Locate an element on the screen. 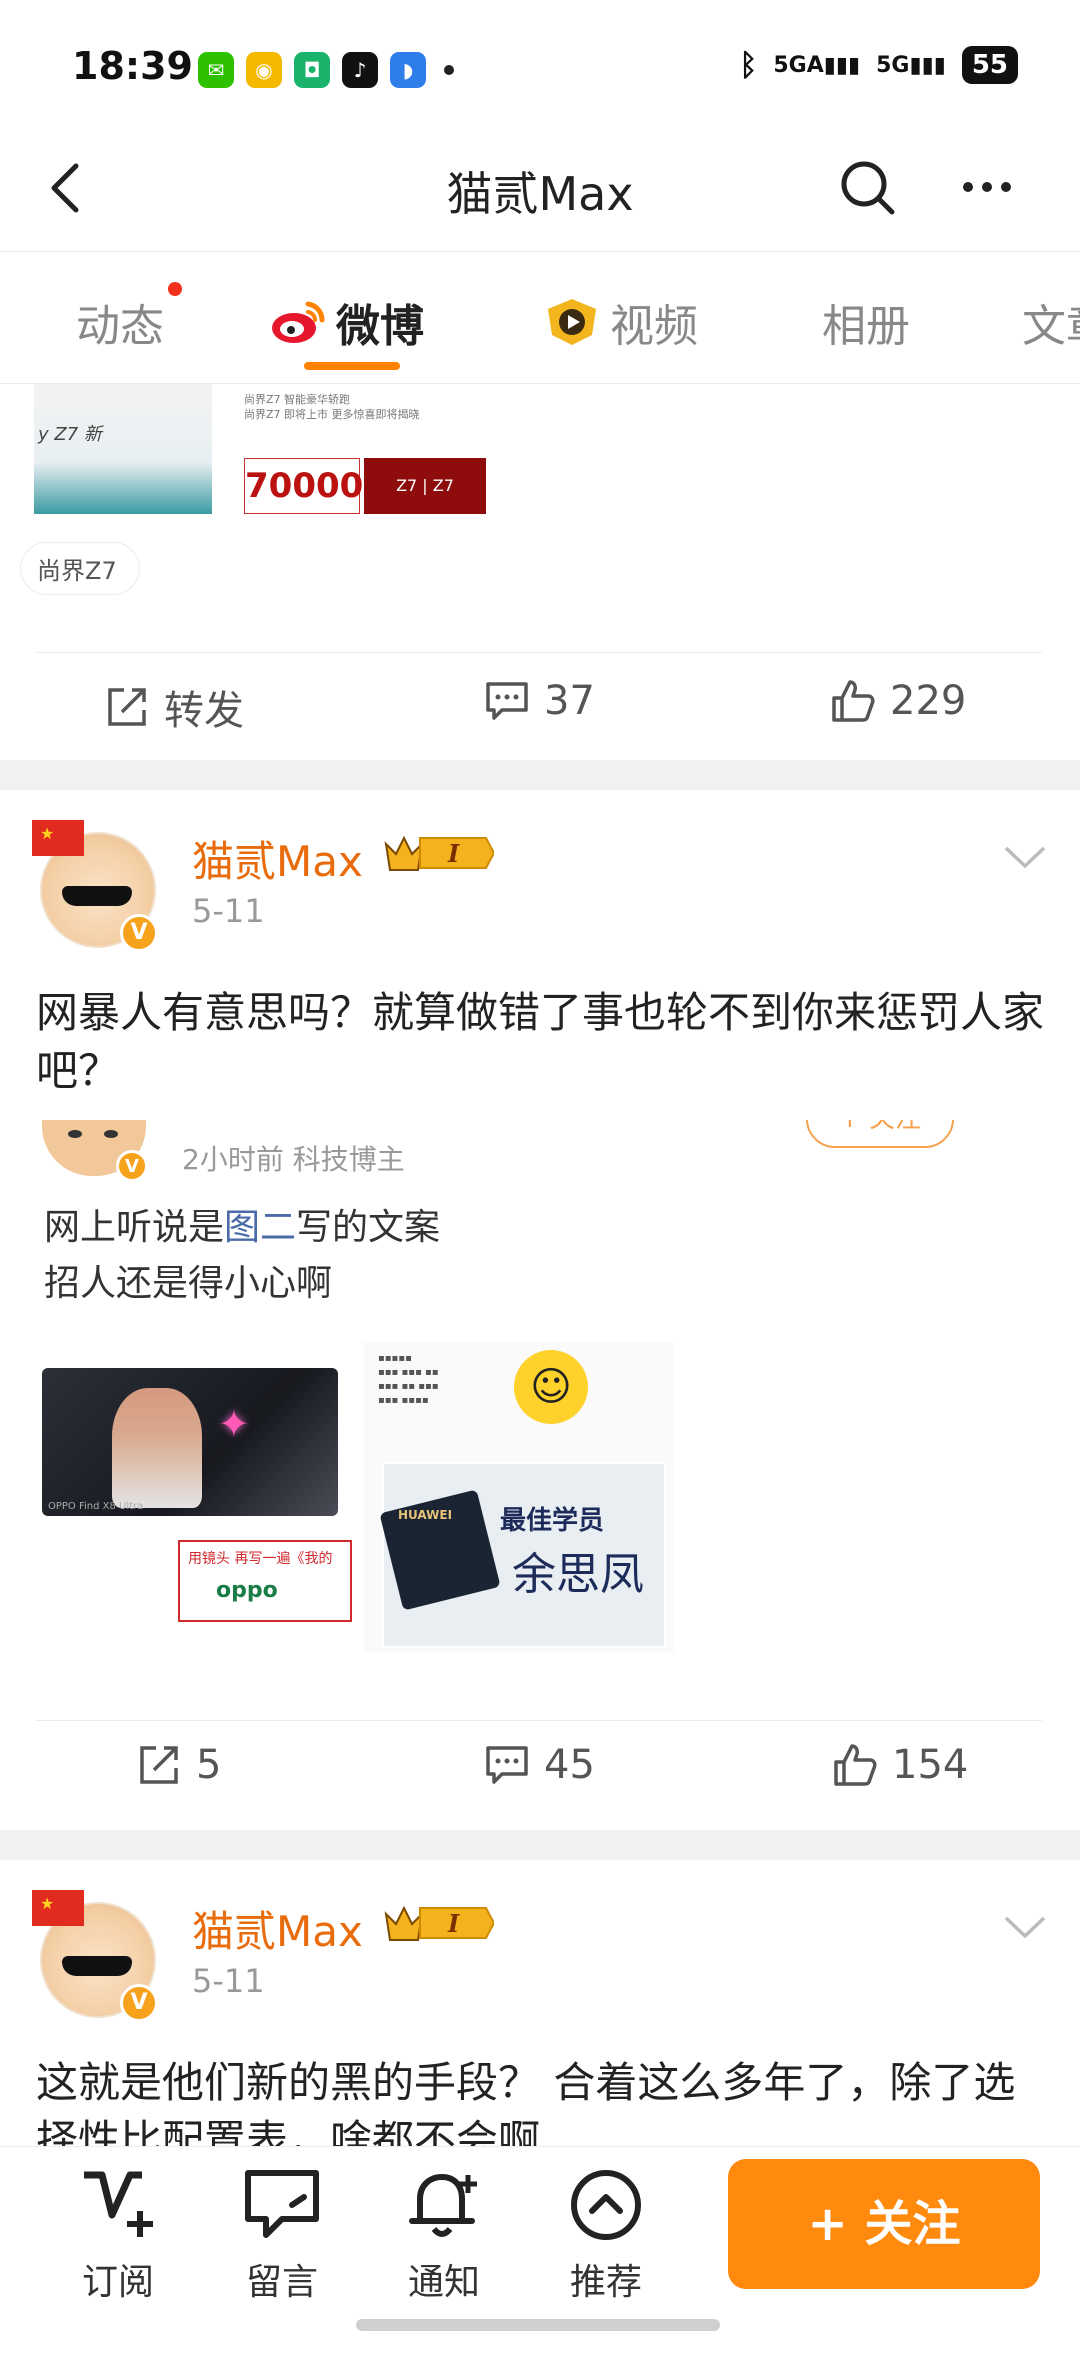 The image size is (1080, 2354). quoted-text: 网上听说是图二写的文案 招人还是得小心啊 is located at coordinates (242, 1256).